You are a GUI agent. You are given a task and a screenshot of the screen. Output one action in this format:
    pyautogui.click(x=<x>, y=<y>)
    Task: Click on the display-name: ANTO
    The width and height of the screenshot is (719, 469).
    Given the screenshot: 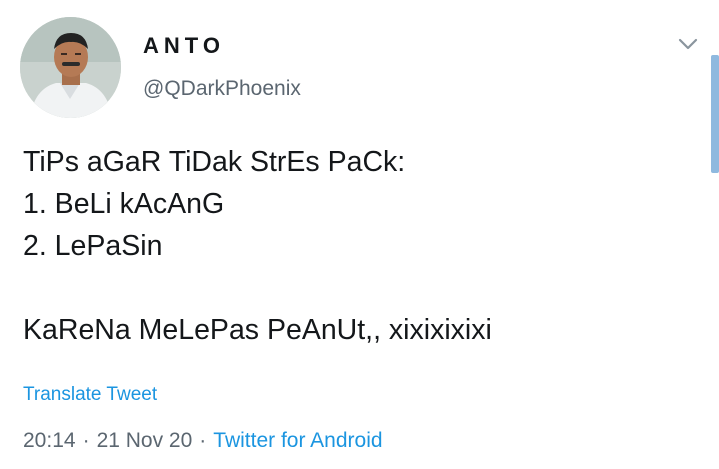 What is the action you would take?
    pyautogui.click(x=184, y=46)
    